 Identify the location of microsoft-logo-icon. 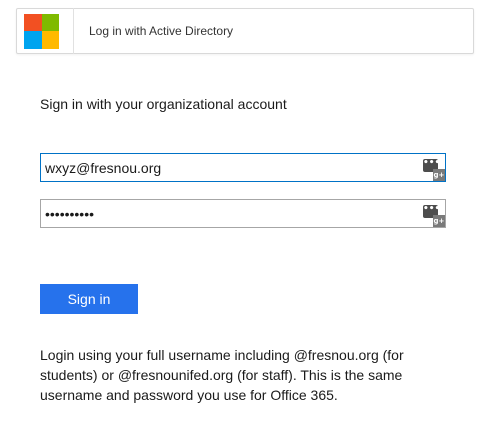
(41, 31).